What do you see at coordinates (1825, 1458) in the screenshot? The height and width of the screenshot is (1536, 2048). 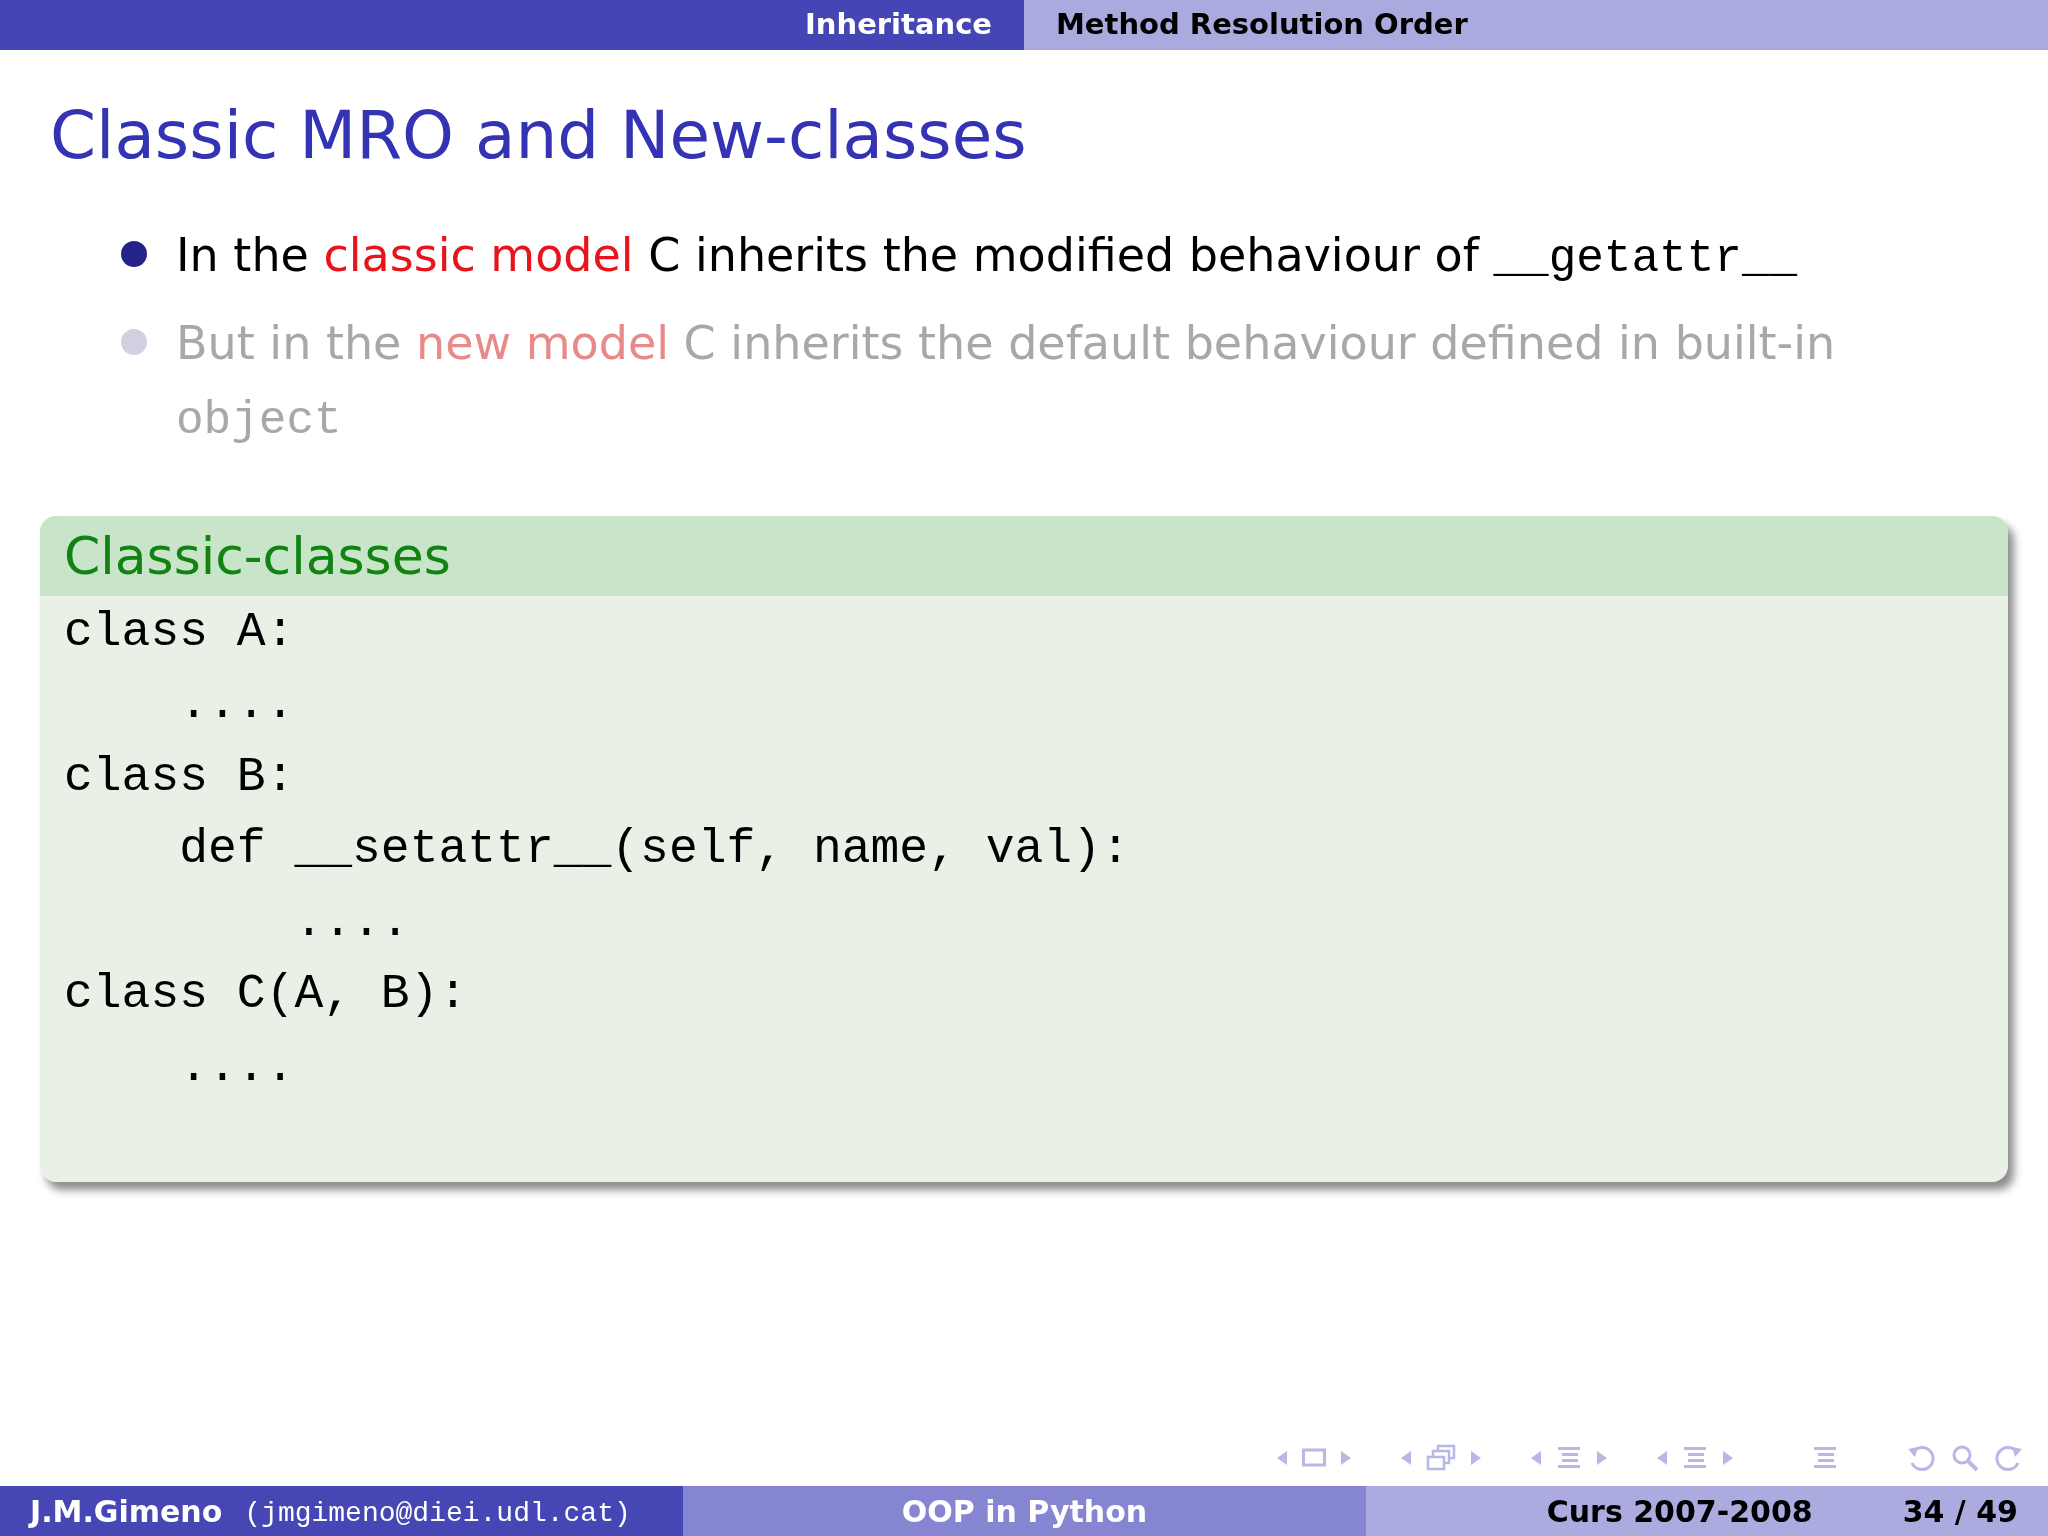 I see `lines-icon` at bounding box center [1825, 1458].